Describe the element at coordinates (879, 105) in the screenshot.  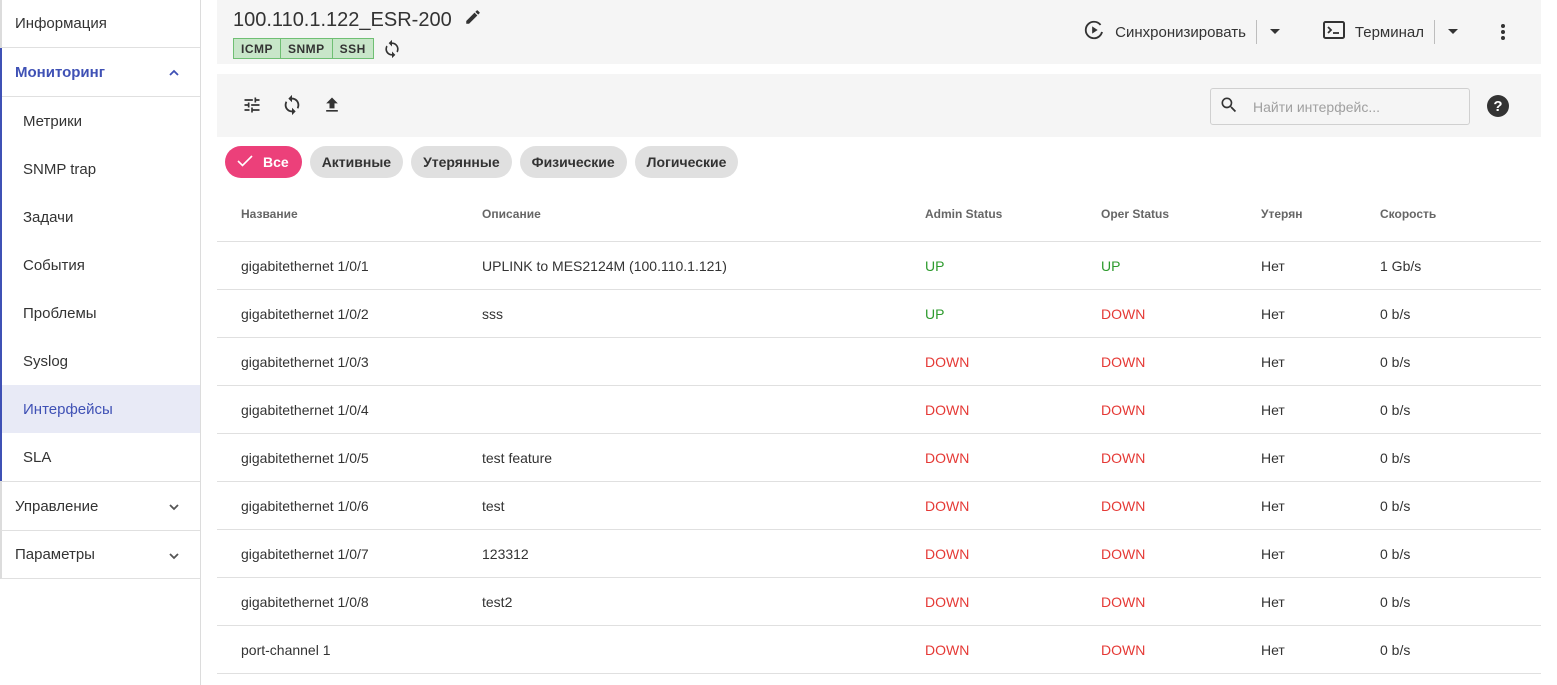
I see `interfaces-toolbar: ?` at that location.